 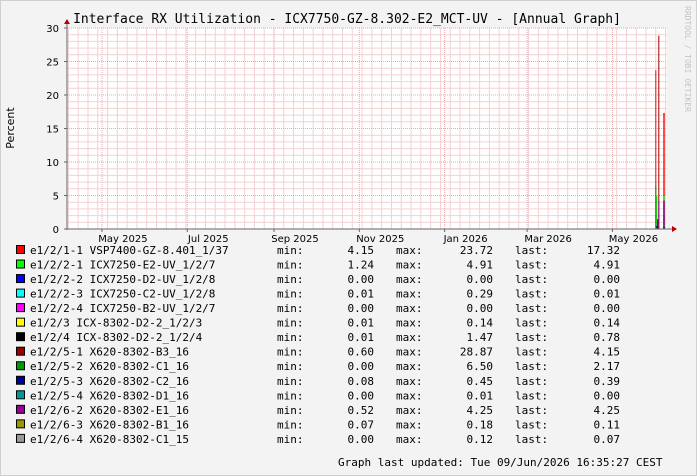 What do you see at coordinates (109, 410) in the screenshot?
I see `legend-series-name: e1/2/6-2 X620-8302-E1_16` at bounding box center [109, 410].